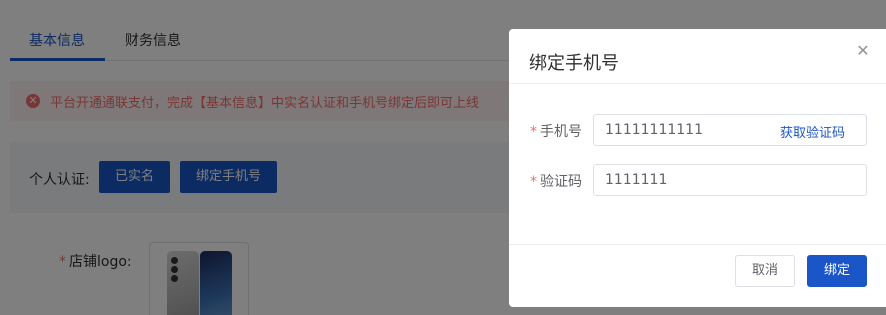 The width and height of the screenshot is (886, 315). I want to click on code-input, so click(729, 180).